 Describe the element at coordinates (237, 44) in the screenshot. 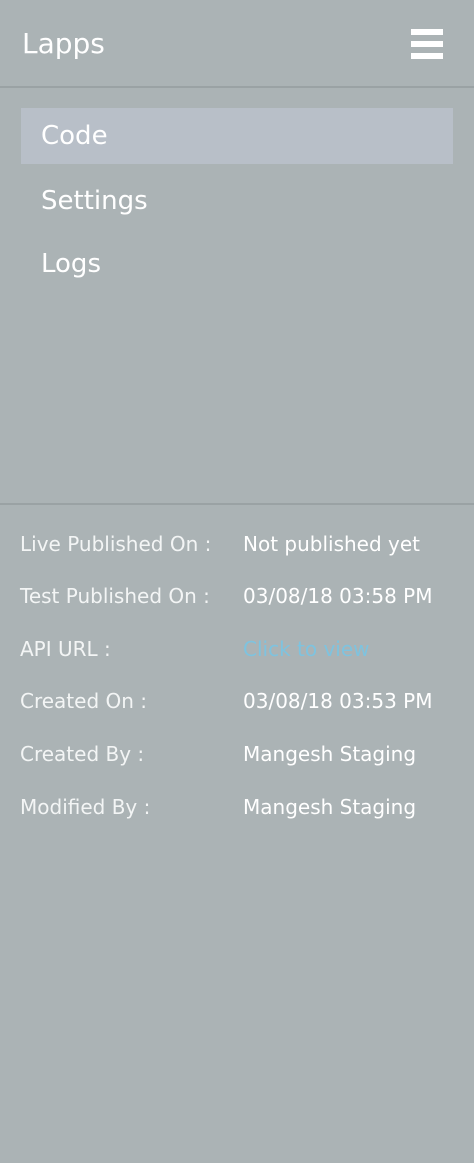

I see `panel-header: Lapps` at that location.